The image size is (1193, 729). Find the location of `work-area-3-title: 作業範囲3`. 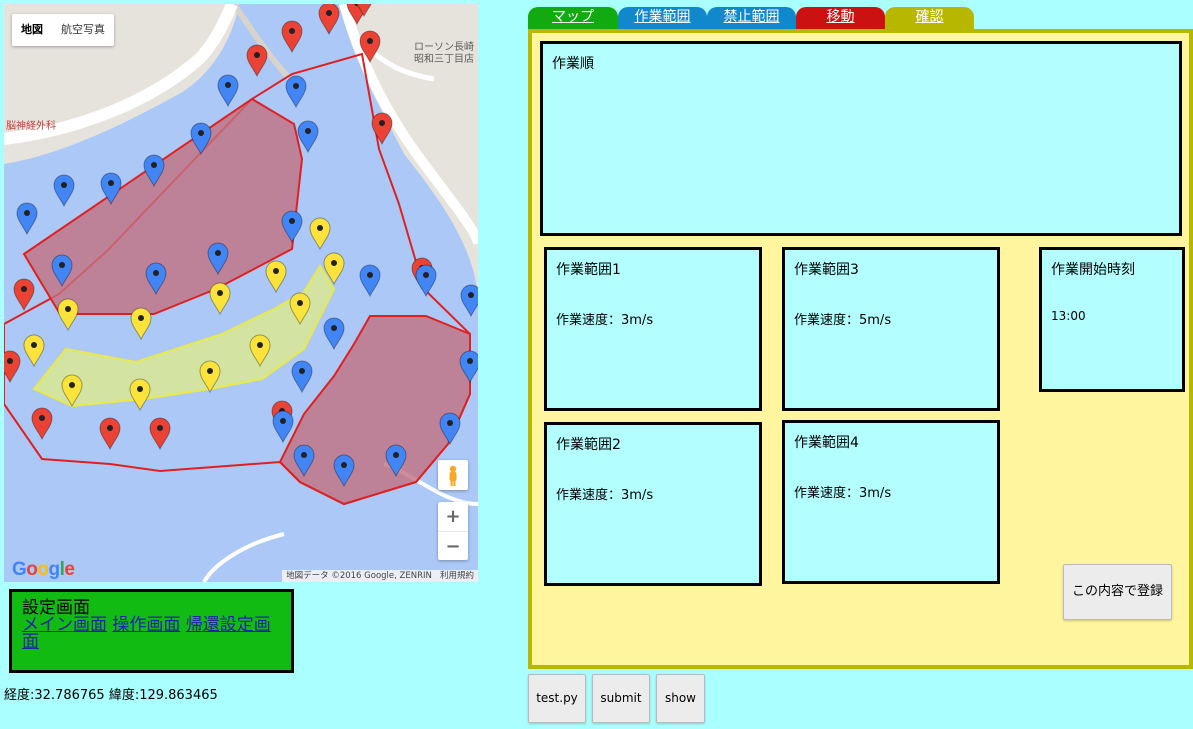

work-area-3-title: 作業範囲3 is located at coordinates (826, 270).